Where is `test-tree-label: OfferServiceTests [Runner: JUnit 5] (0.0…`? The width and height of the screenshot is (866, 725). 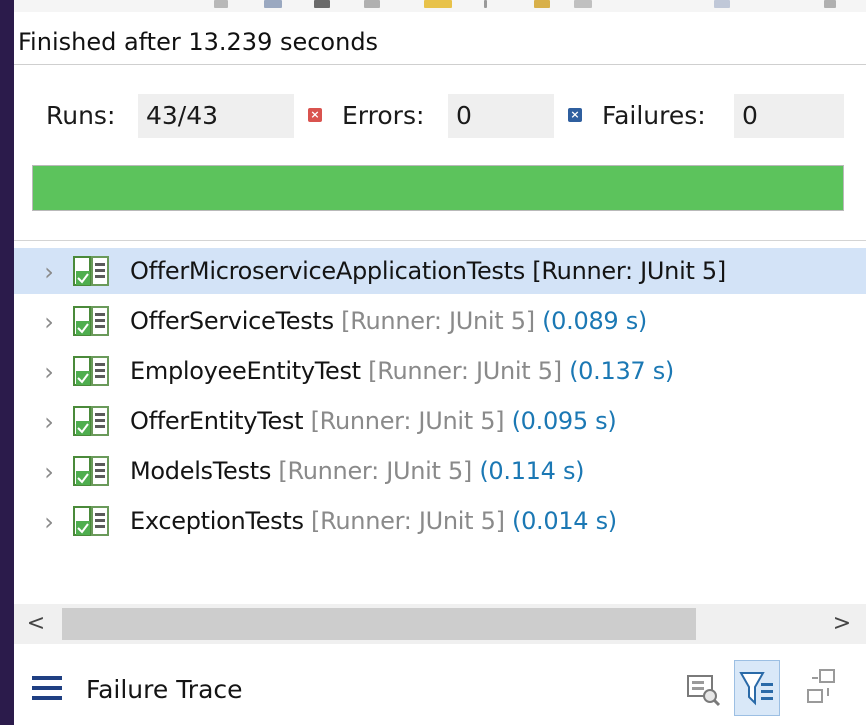
test-tree-label: OfferServiceTests [Runner: JUnit 5] (0.0… is located at coordinates (388, 321).